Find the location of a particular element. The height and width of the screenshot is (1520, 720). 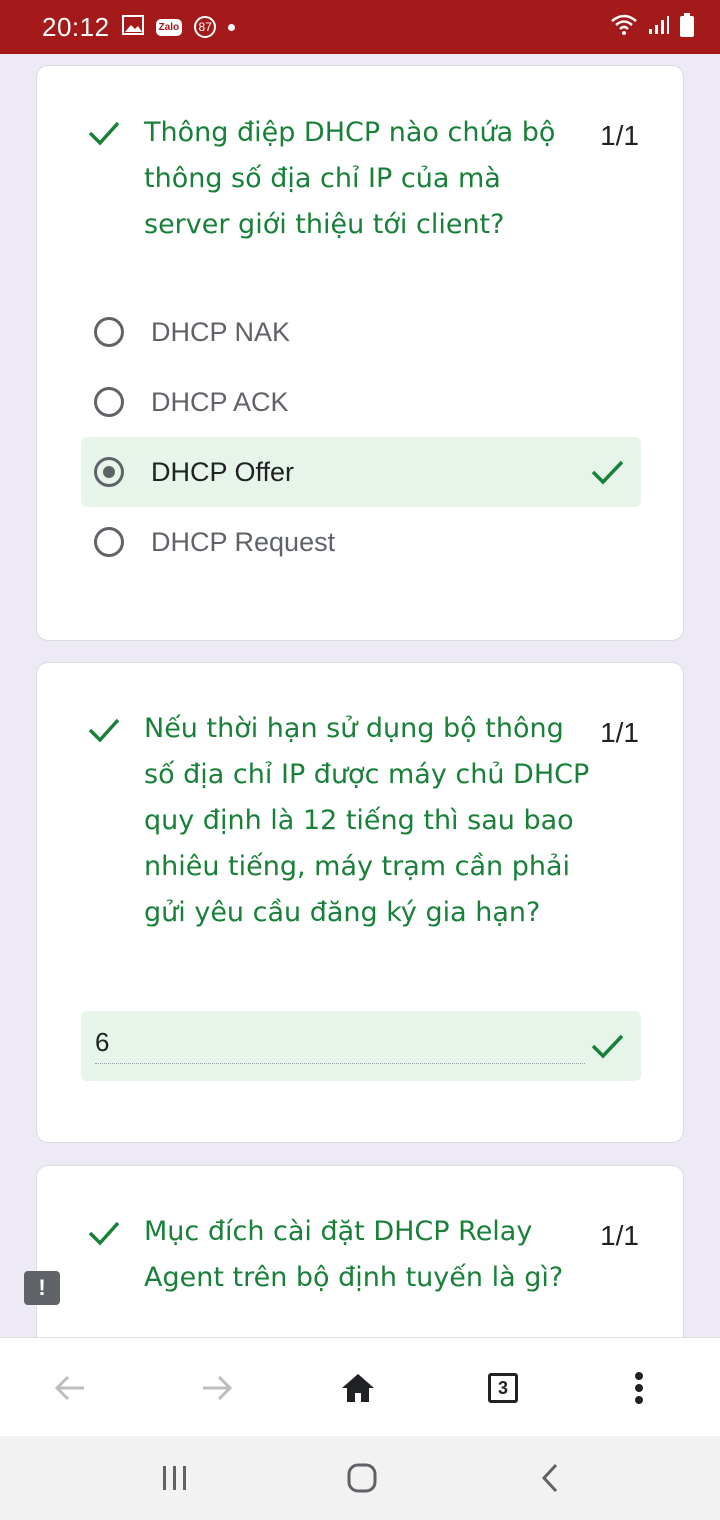

more-menu-icon is located at coordinates (639, 1388).